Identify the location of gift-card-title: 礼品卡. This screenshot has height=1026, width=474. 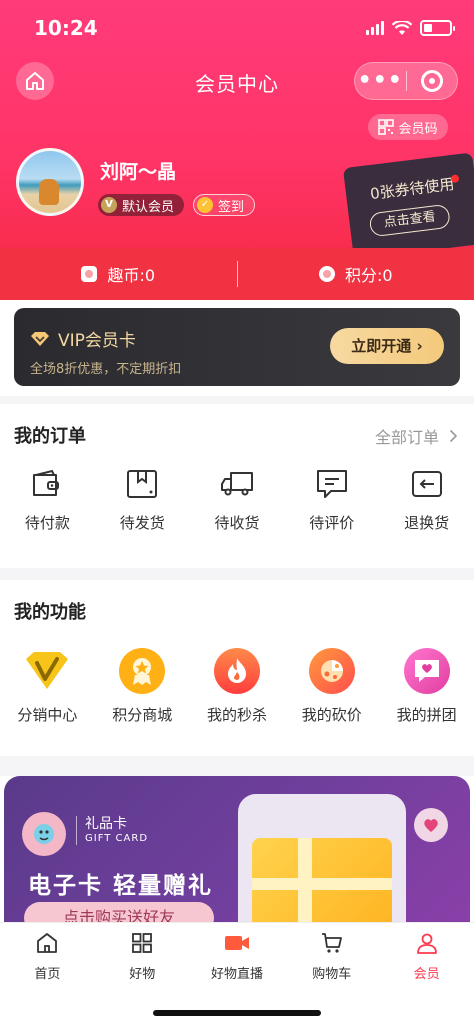
(106, 824).